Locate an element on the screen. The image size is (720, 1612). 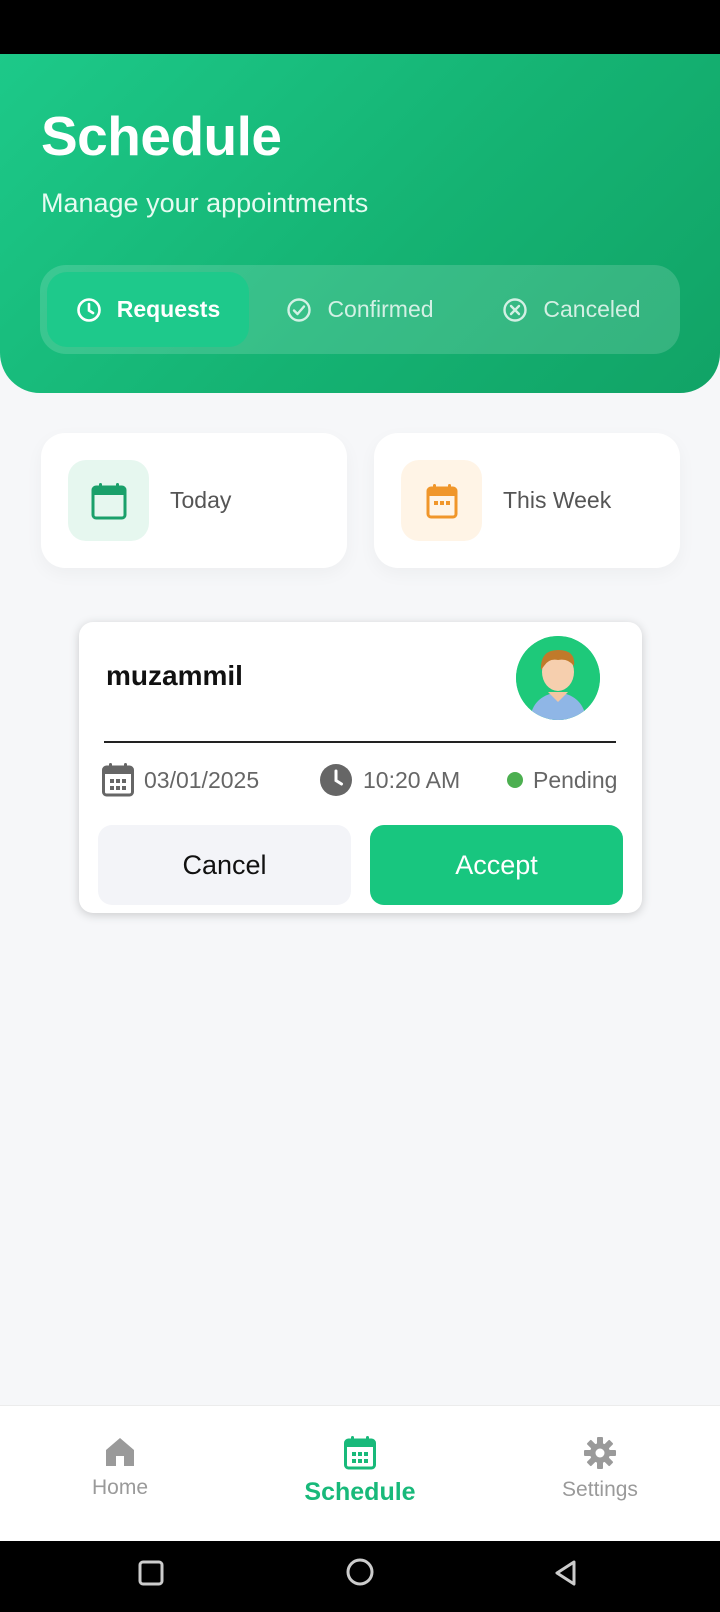
today-icon-box is located at coordinates (108, 500).